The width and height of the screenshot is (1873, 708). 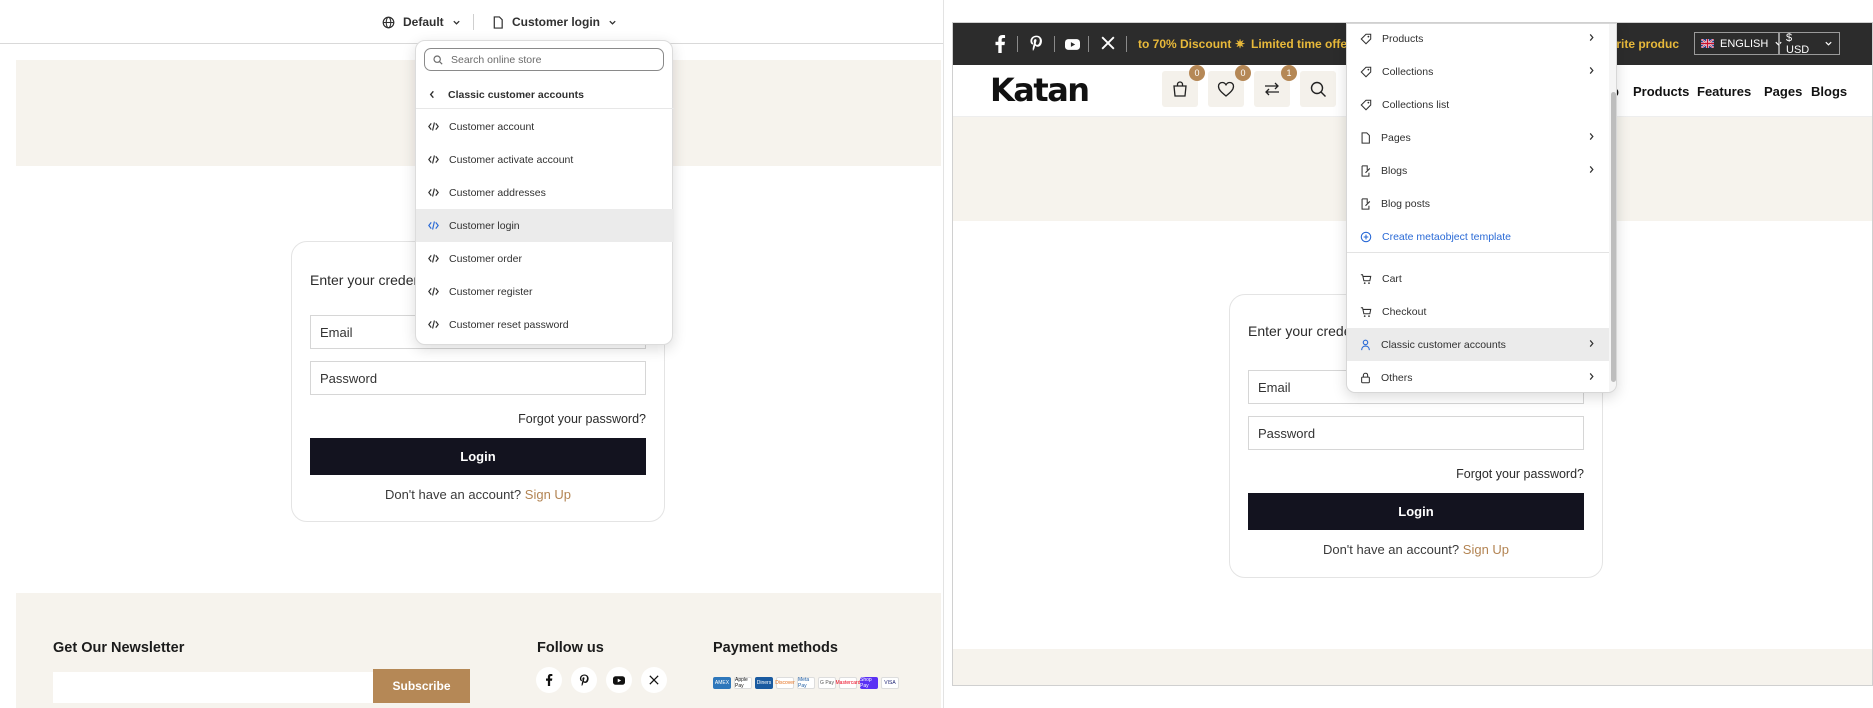 What do you see at coordinates (1478, 104) in the screenshot?
I see `category-item: Collections list` at bounding box center [1478, 104].